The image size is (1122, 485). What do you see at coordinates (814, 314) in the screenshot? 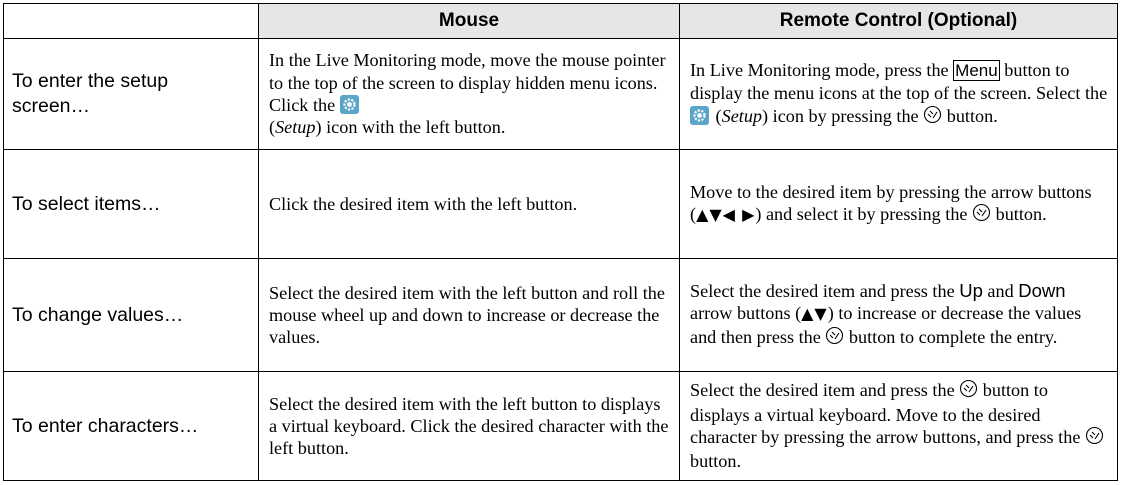
I see `arrow-buttons-icons: ▲▼` at bounding box center [814, 314].